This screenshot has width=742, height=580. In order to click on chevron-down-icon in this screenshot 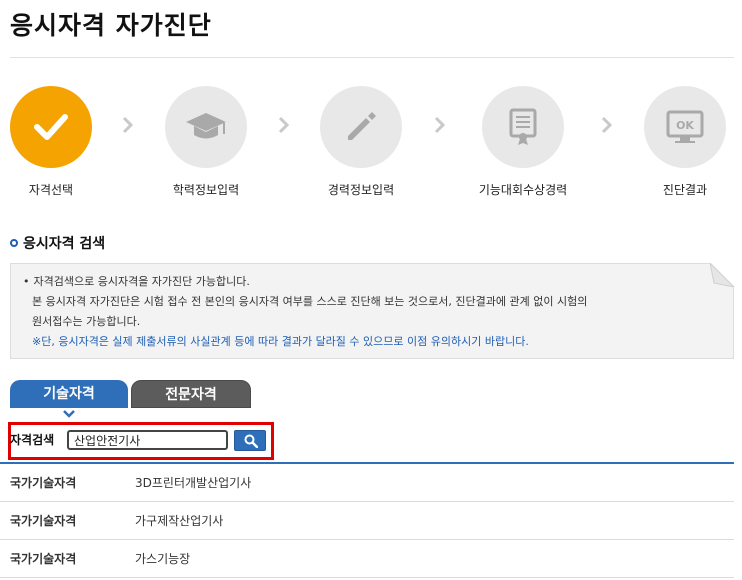, I will do `click(69, 414)`.